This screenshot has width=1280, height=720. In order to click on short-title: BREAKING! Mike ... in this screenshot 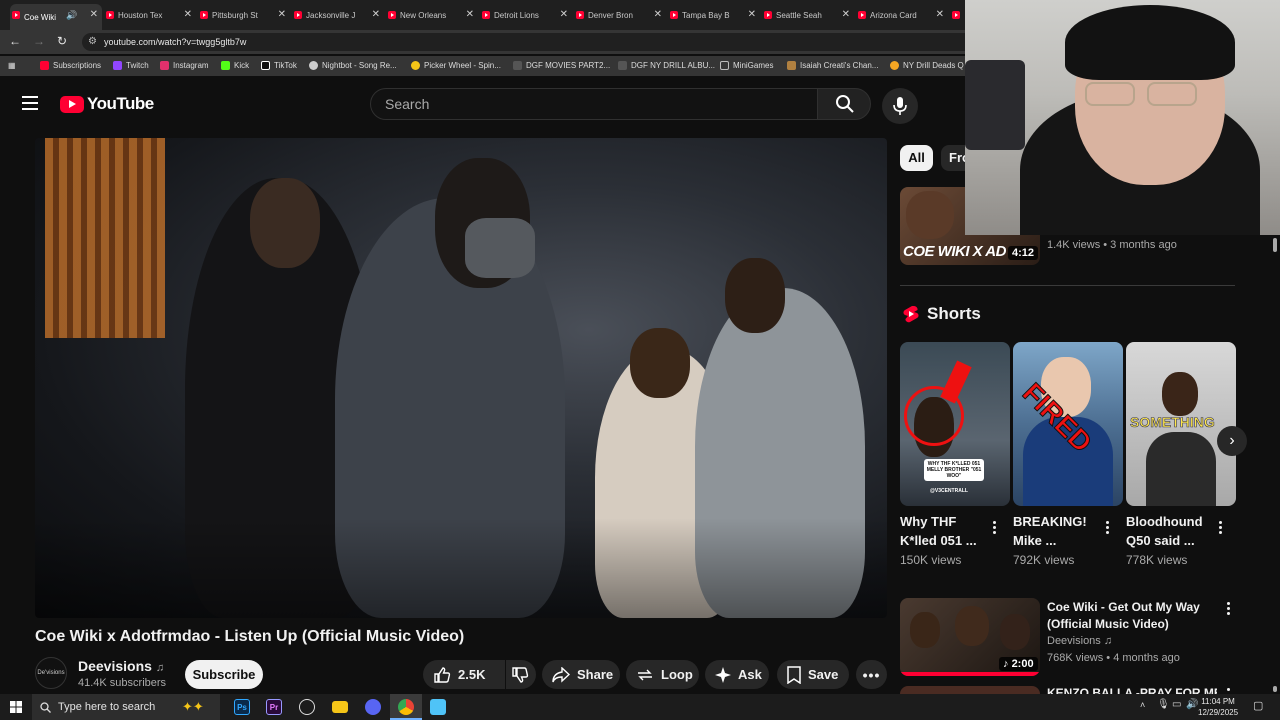, I will do `click(1057, 531)`.